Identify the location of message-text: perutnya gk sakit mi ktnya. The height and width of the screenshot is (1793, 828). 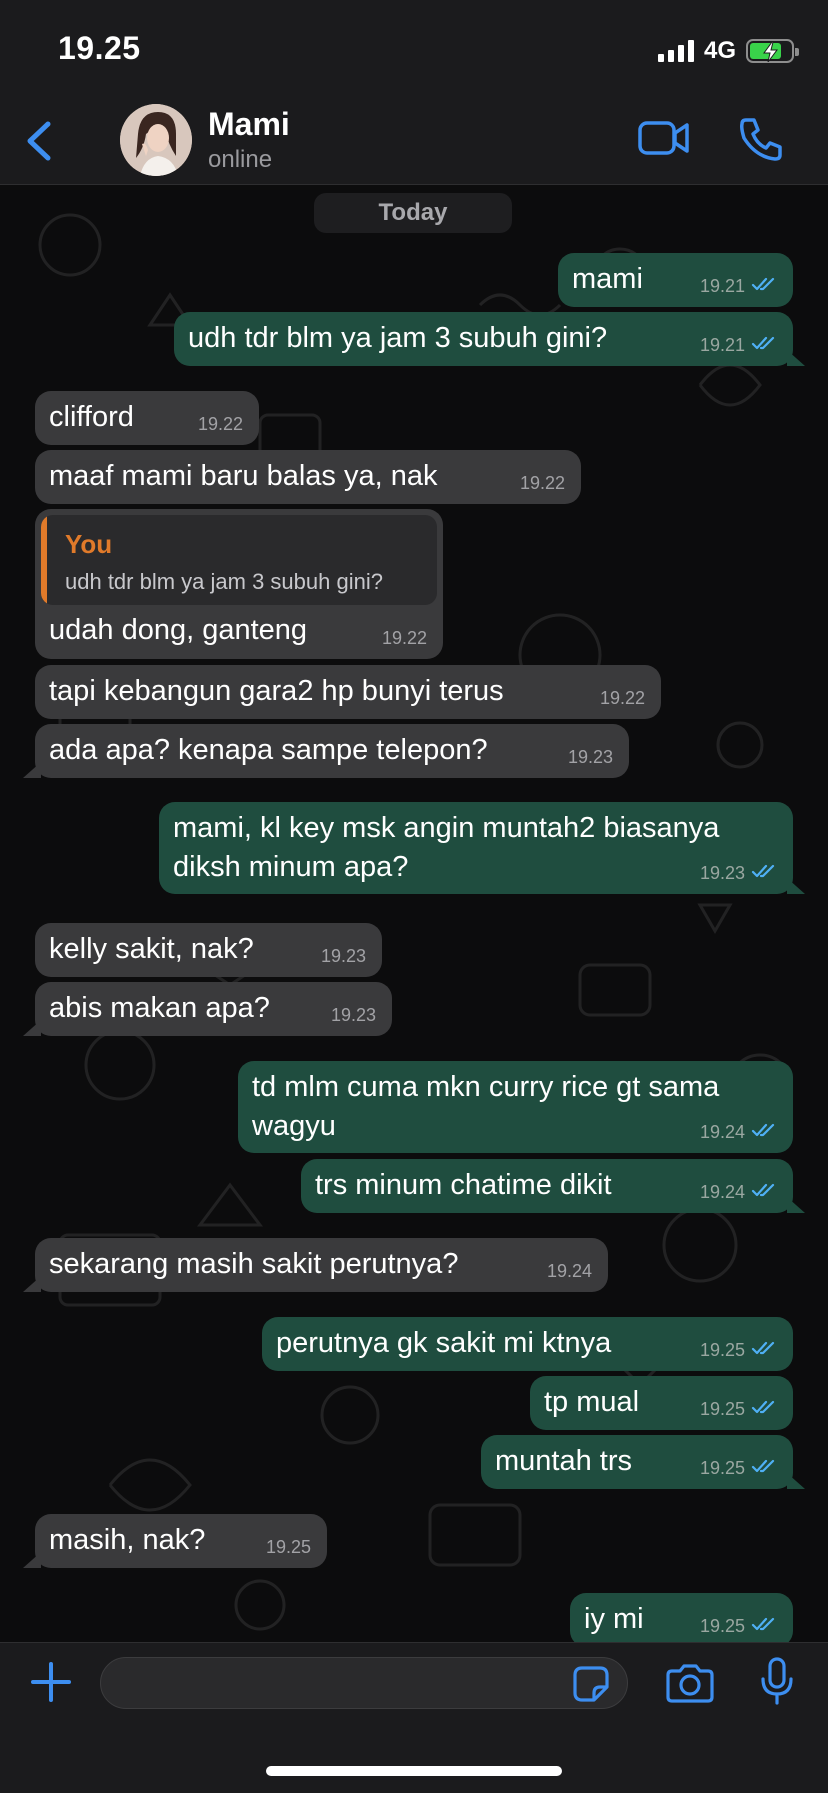
(444, 1343).